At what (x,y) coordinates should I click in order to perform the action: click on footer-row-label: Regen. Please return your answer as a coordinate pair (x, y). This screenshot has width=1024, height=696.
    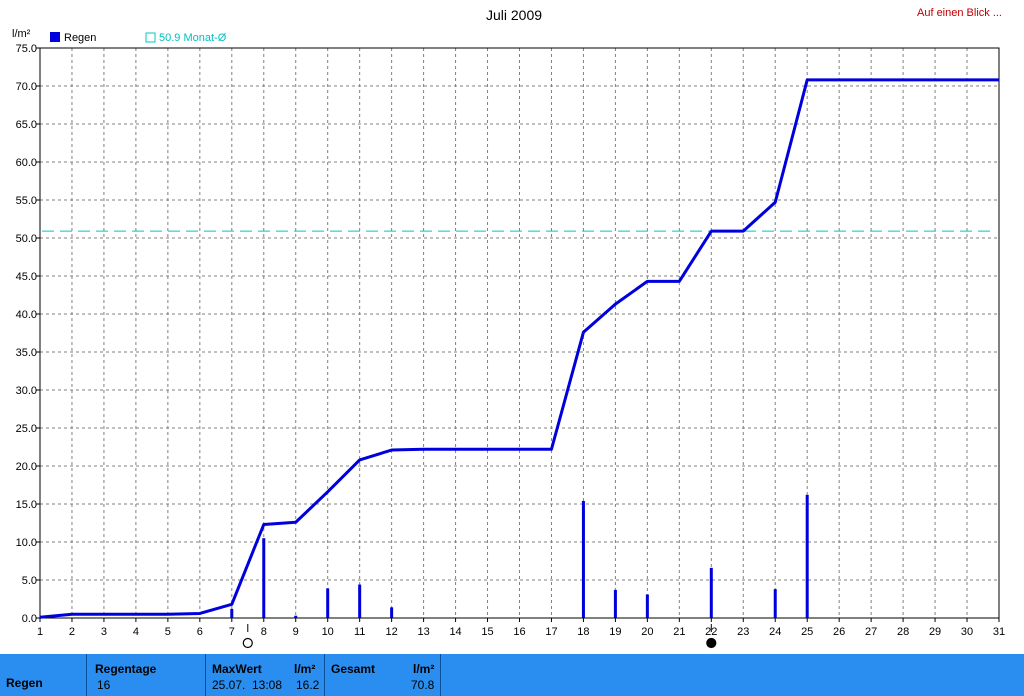
    Looking at the image, I should click on (24, 683).